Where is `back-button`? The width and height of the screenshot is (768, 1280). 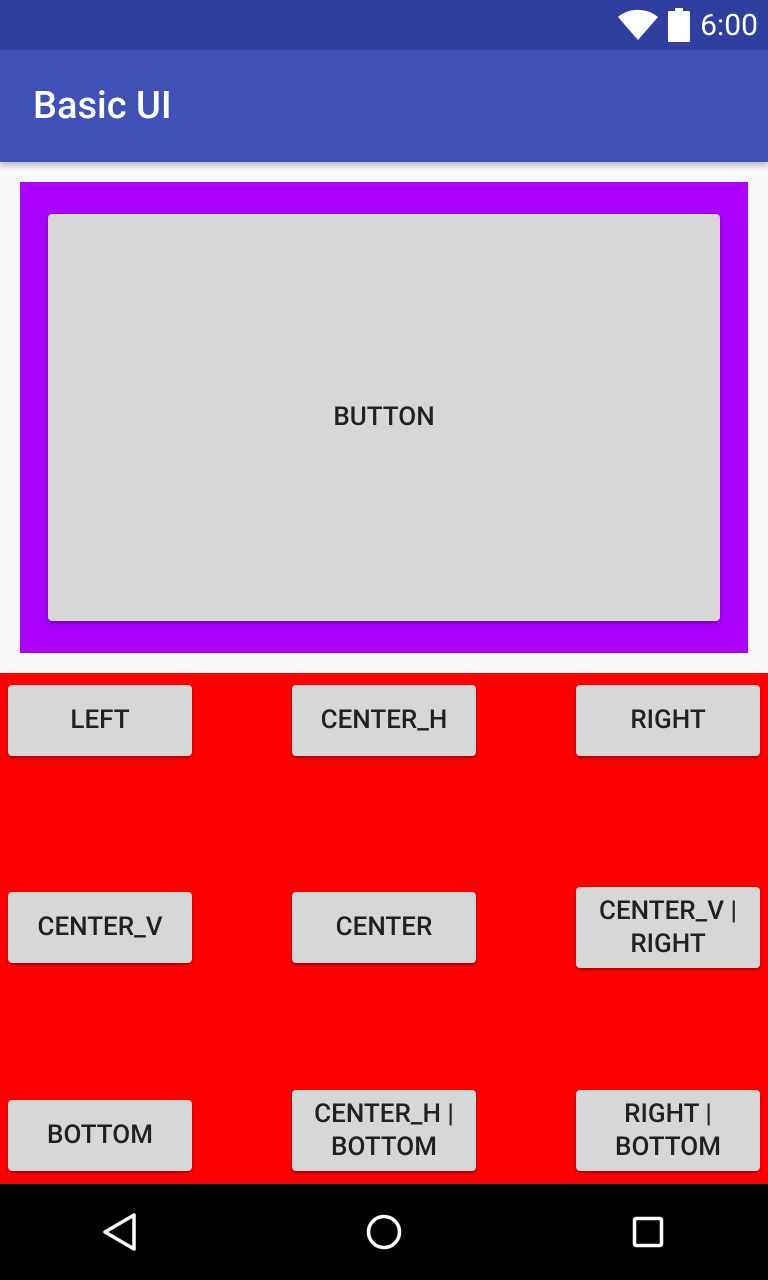
back-button is located at coordinates (120, 1232).